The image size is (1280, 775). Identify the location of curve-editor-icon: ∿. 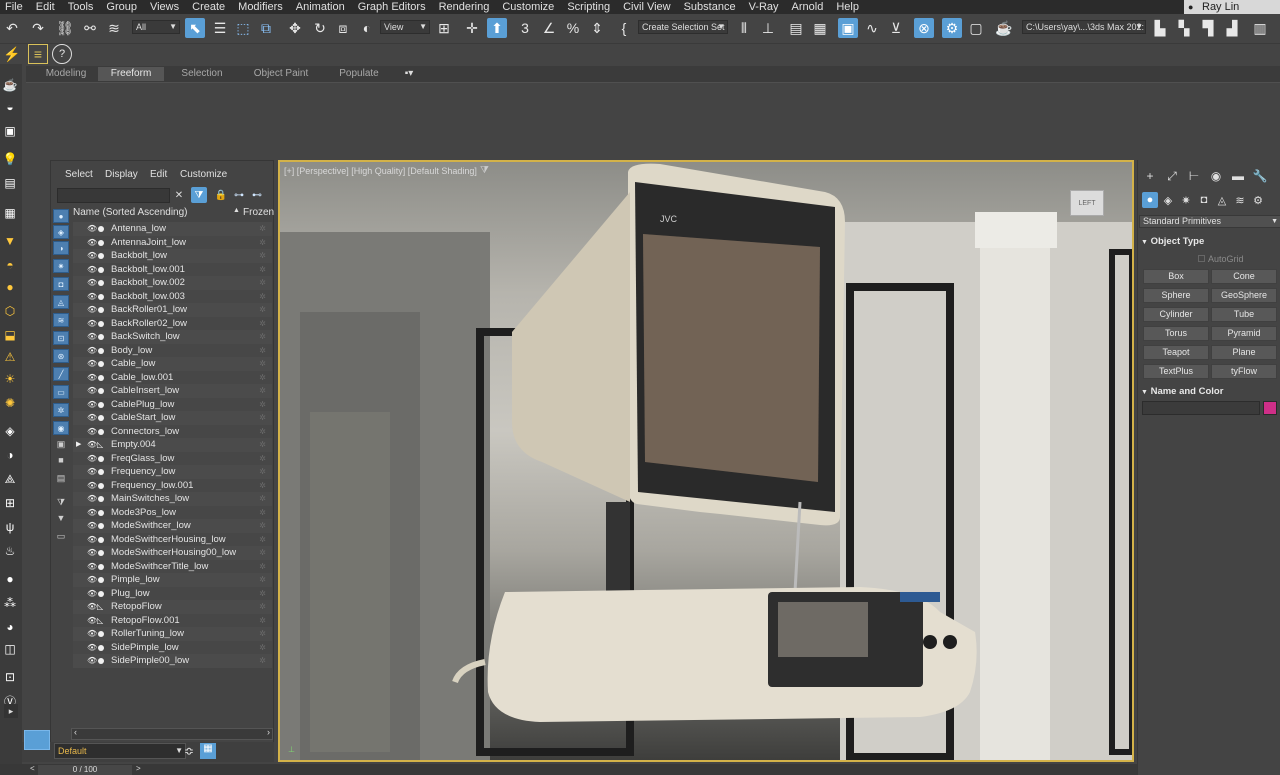
(872, 28).